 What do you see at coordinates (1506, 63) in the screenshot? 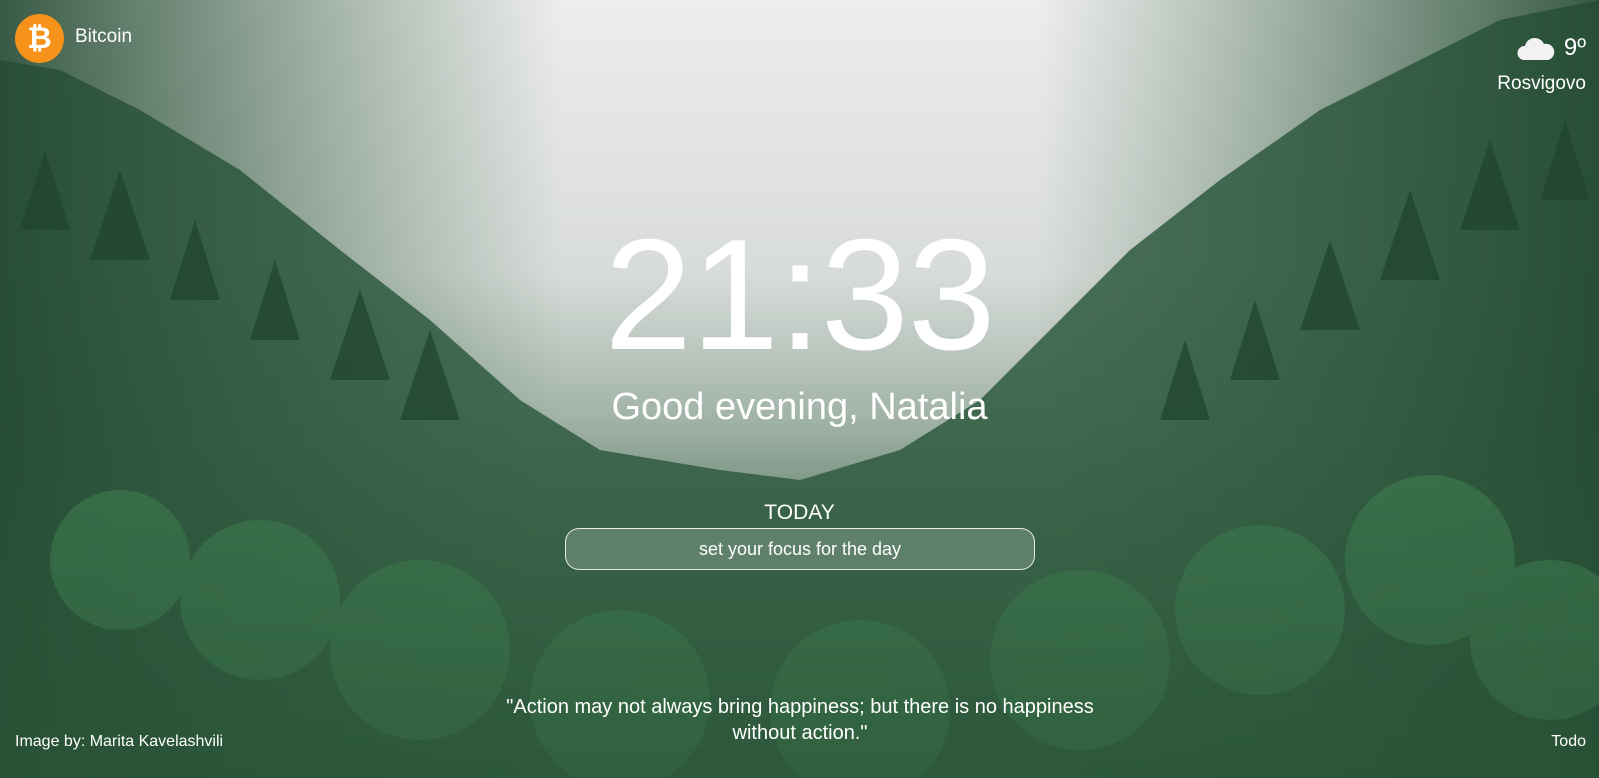
I see `weather-widget: 9º Rosvigovo` at bounding box center [1506, 63].